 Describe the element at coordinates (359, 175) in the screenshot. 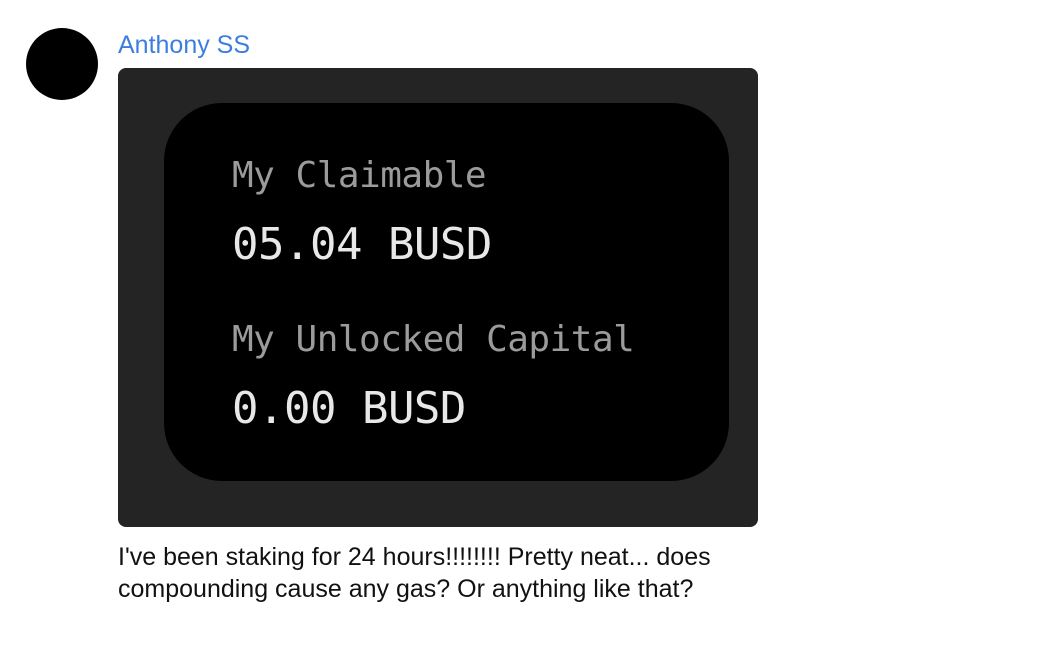

I see `claimable-label: My Claimable` at that location.